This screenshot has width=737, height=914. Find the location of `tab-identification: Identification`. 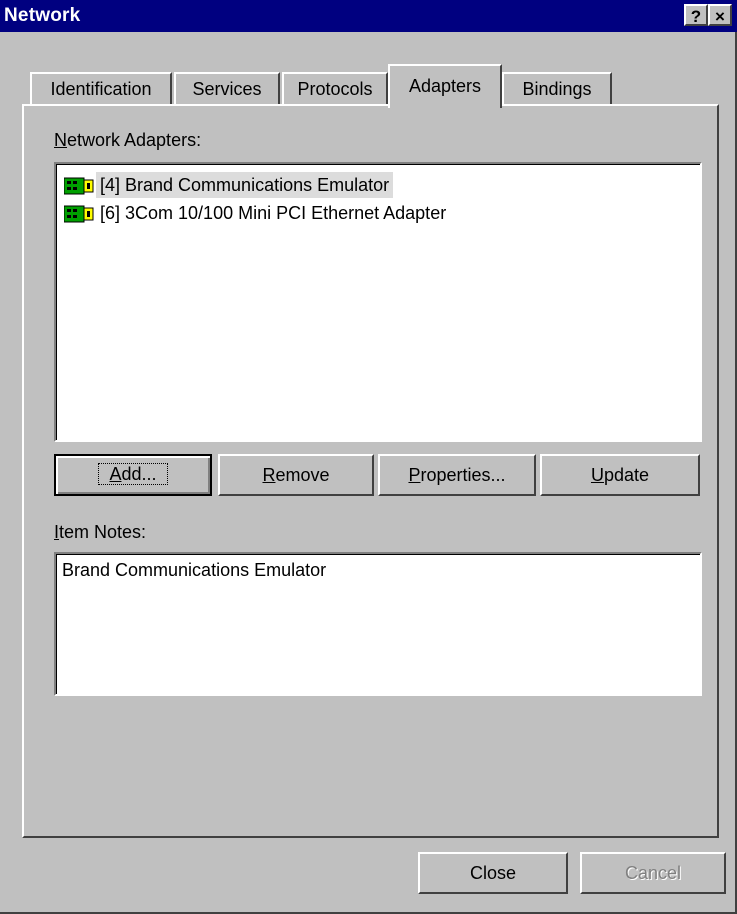

tab-identification: Identification is located at coordinates (101, 89).